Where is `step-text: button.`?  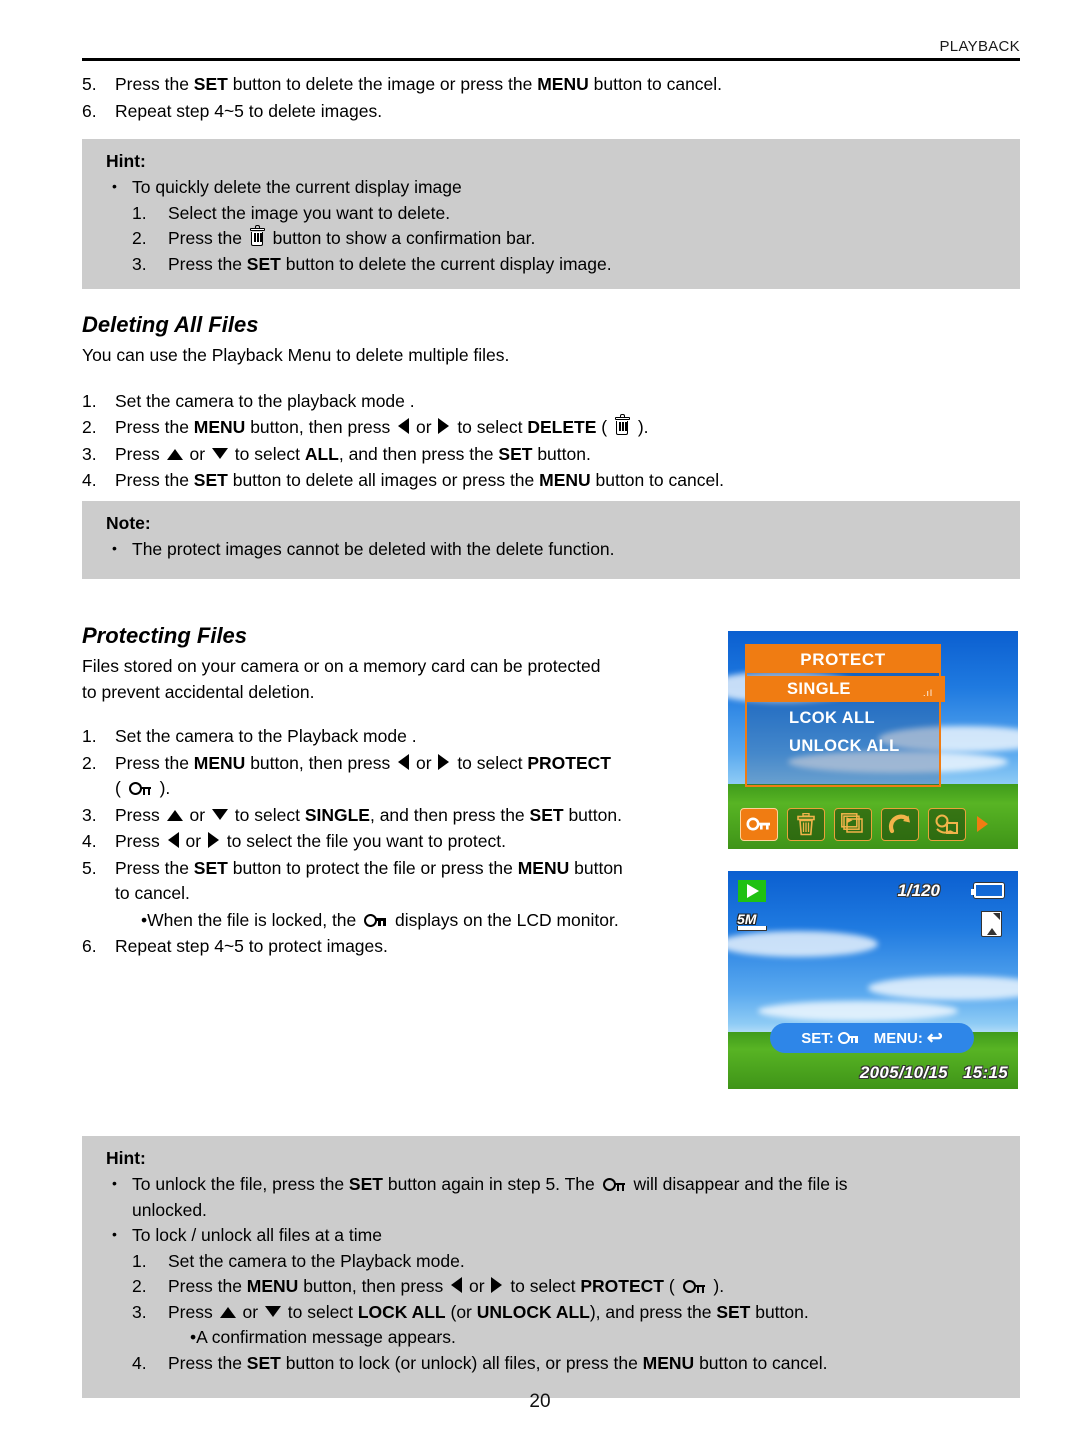
step-text: button. is located at coordinates (561, 453).